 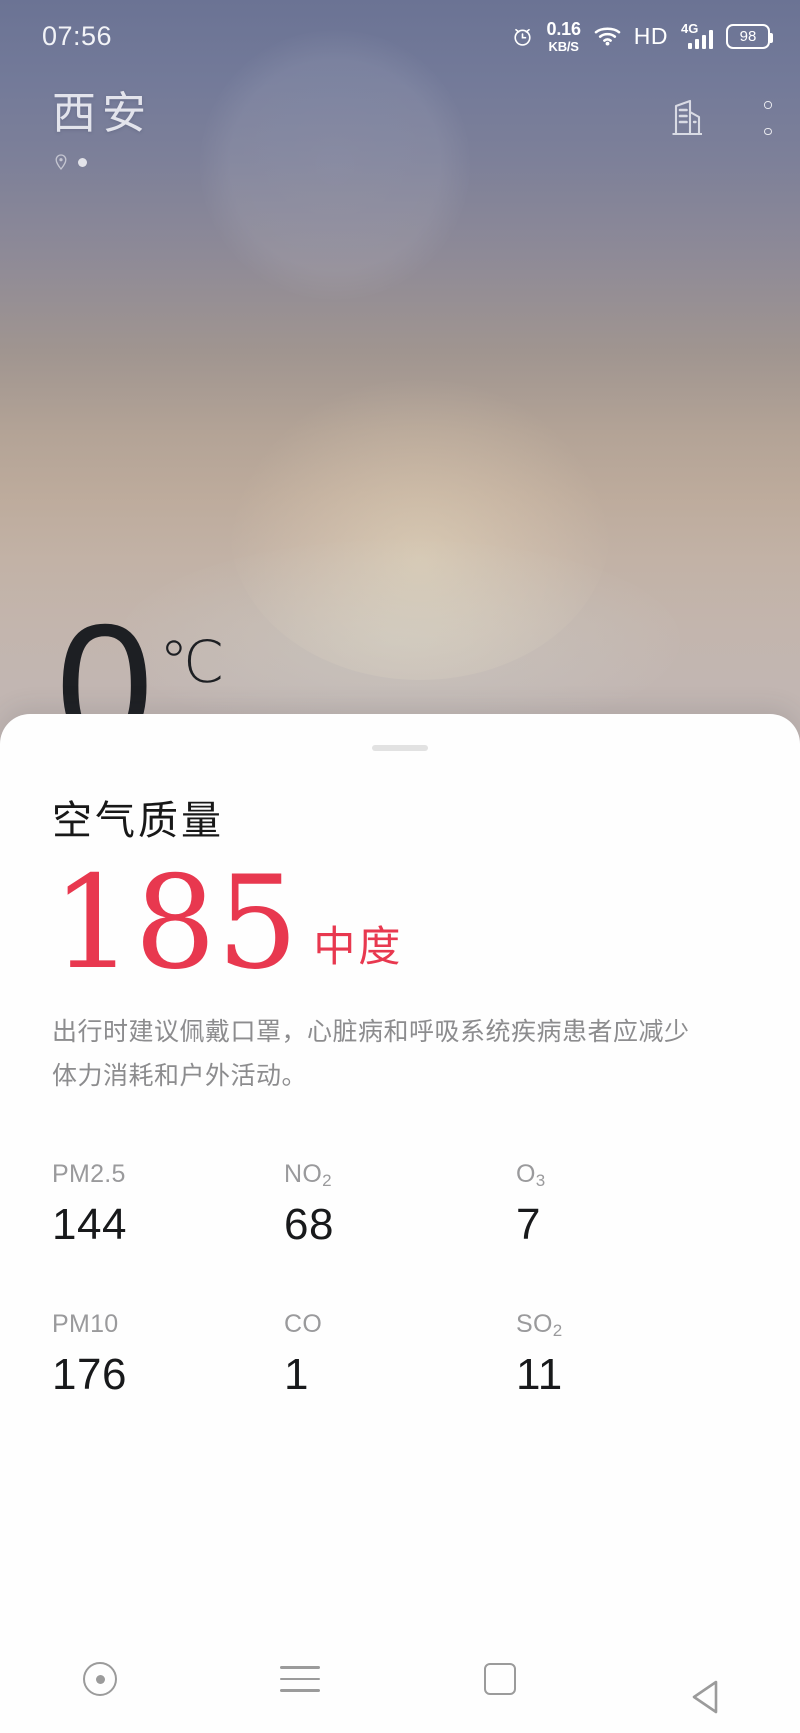 I want to click on aqi-value: 185, so click(x=176, y=923).